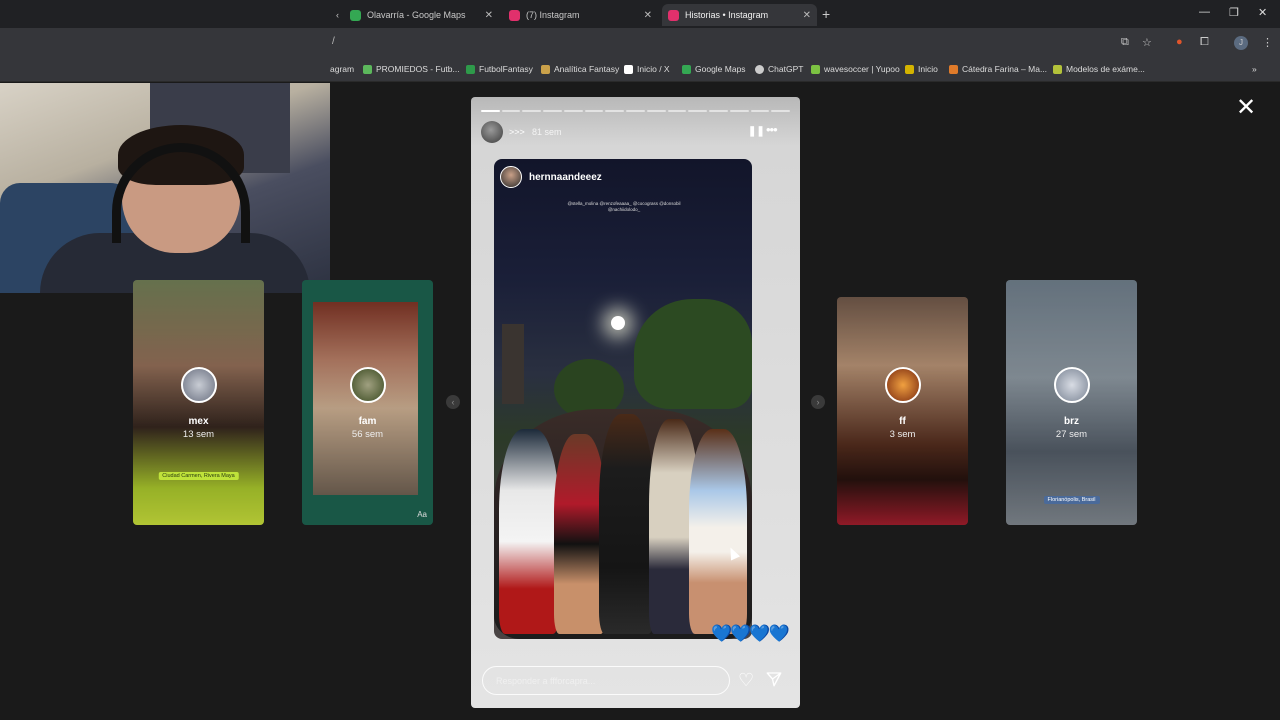 Image resolution: width=1280 pixels, height=720 pixels. Describe the element at coordinates (165, 188) in the screenshot. I see `webcam-overlay` at that location.